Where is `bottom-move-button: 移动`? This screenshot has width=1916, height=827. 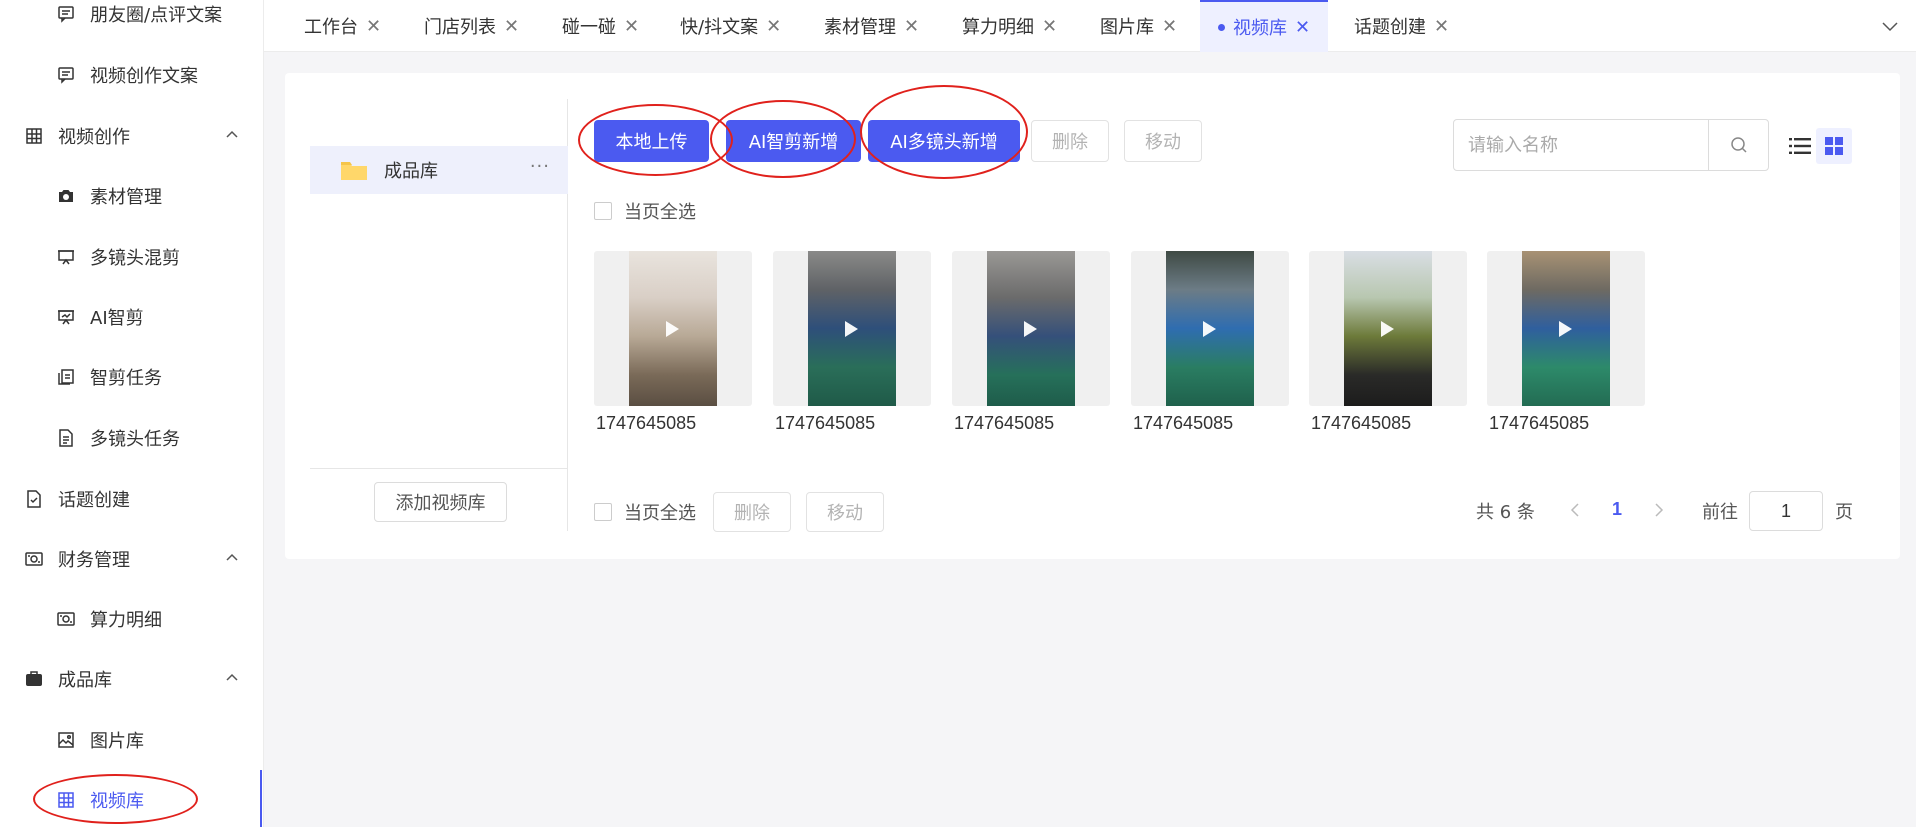 bottom-move-button: 移动 is located at coordinates (845, 512).